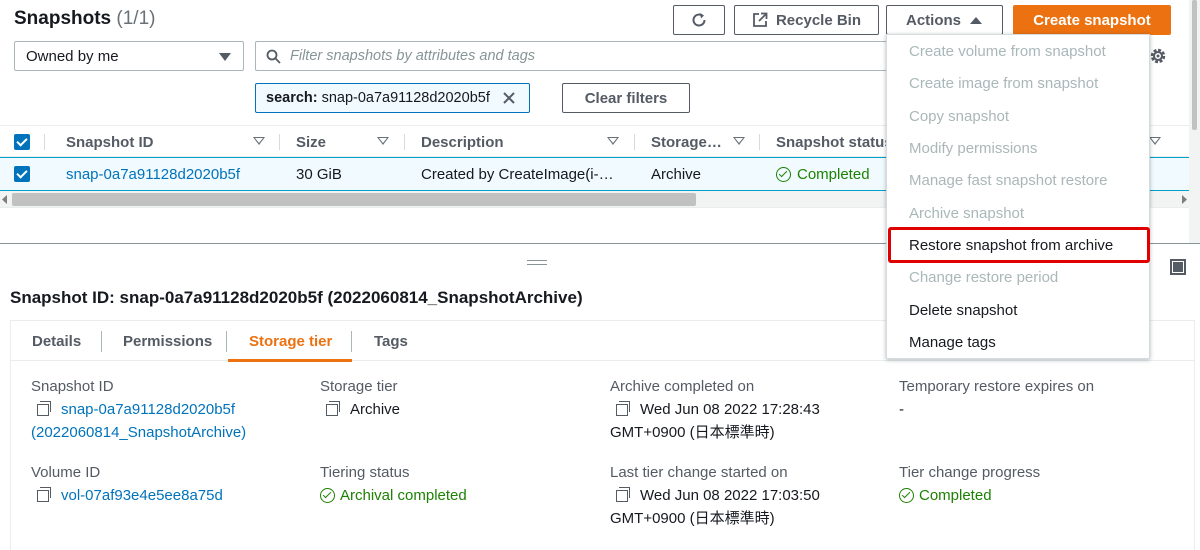 Image resolution: width=1200 pixels, height=550 pixels. I want to click on create-snapshot-label: Create snapshot, so click(1092, 20).